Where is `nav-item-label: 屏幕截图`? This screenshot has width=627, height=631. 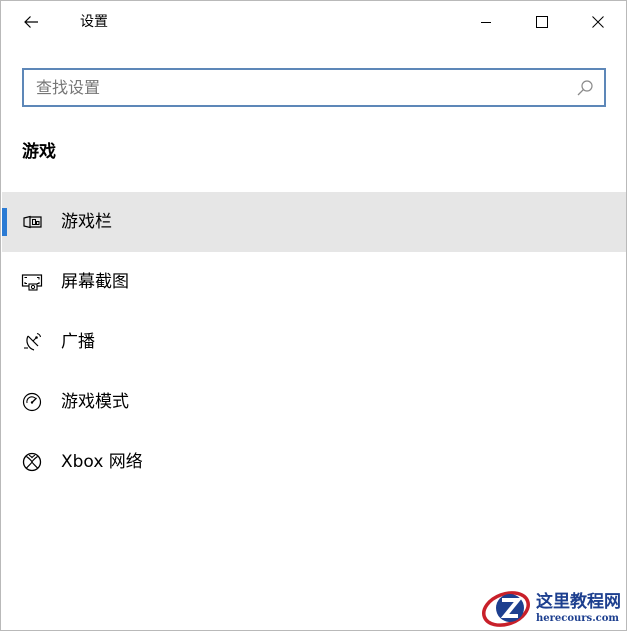 nav-item-label: 屏幕截图 is located at coordinates (95, 282).